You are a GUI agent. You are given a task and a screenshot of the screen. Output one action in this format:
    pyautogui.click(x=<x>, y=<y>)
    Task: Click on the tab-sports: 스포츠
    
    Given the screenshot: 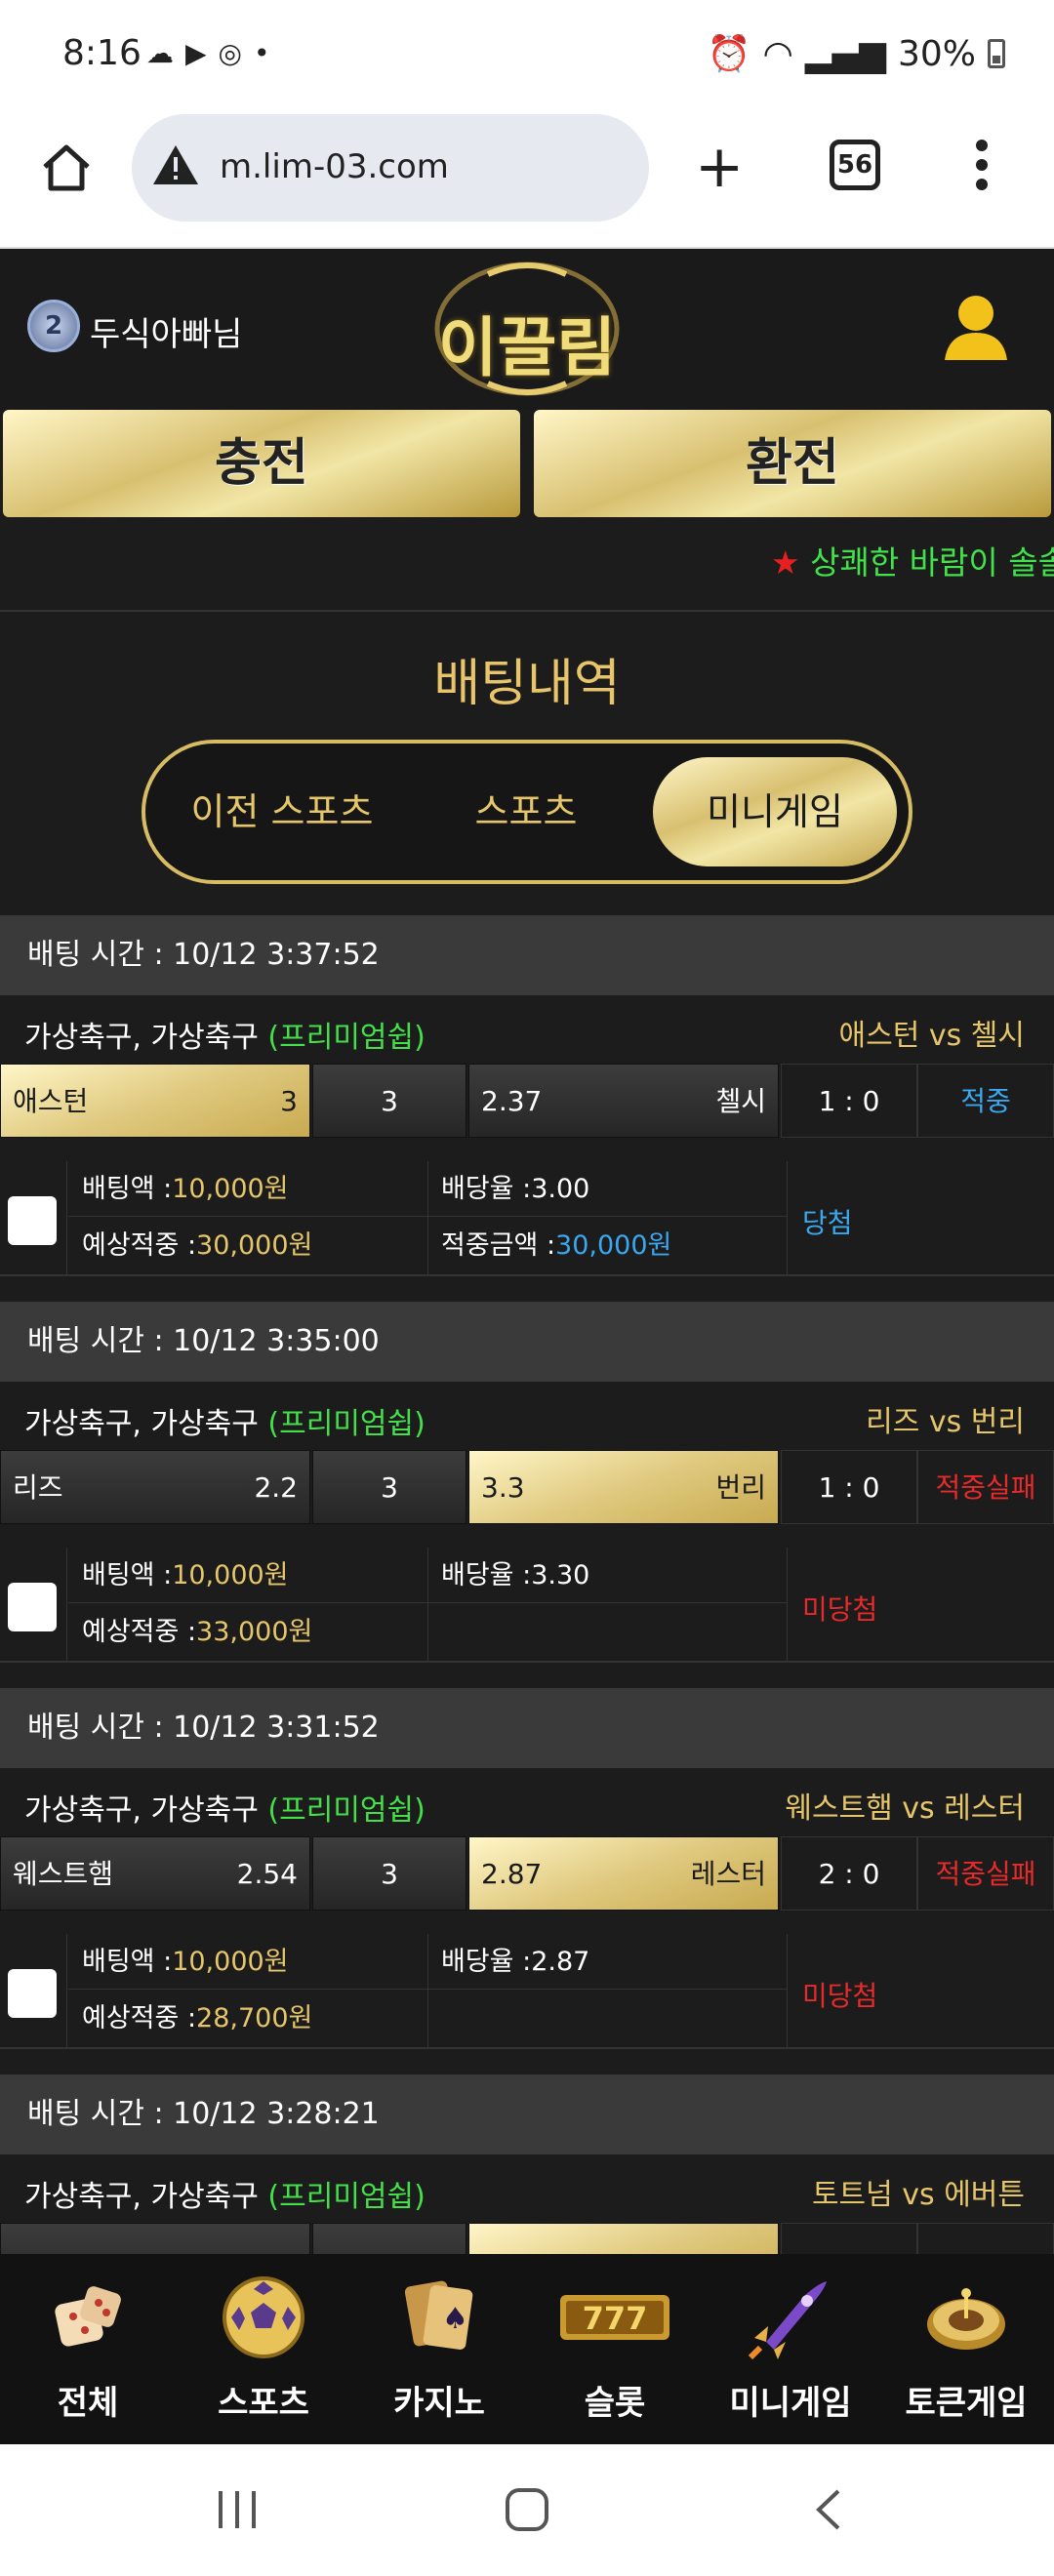 What is the action you would take?
    pyautogui.click(x=526, y=811)
    